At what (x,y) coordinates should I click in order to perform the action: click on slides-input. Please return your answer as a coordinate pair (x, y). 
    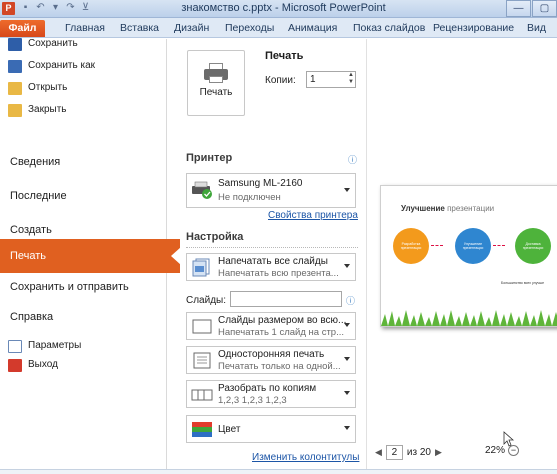
    Looking at the image, I should click on (286, 299).